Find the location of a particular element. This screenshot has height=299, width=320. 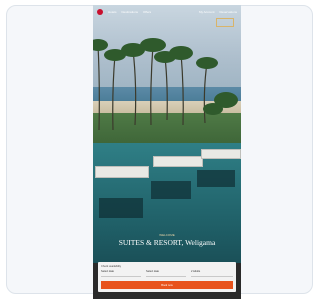

guests-value: 2 Adults is located at coordinates (196, 271).